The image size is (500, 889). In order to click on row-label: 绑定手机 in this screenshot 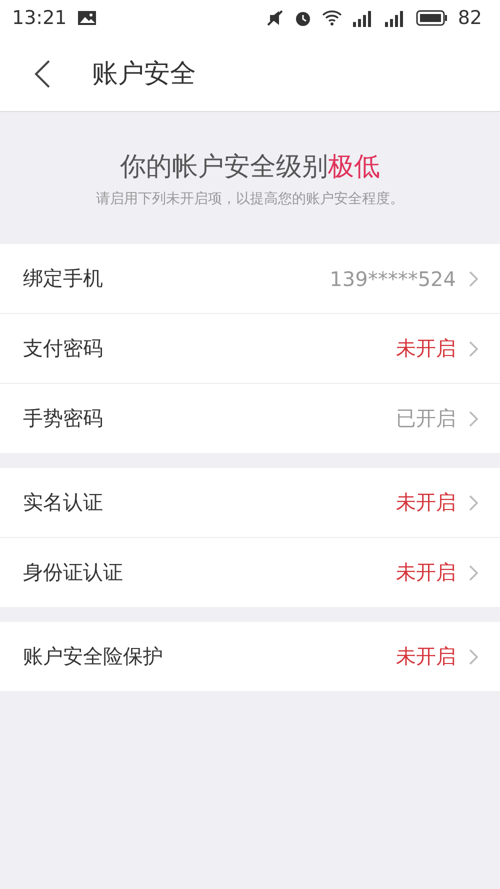, I will do `click(63, 278)`.